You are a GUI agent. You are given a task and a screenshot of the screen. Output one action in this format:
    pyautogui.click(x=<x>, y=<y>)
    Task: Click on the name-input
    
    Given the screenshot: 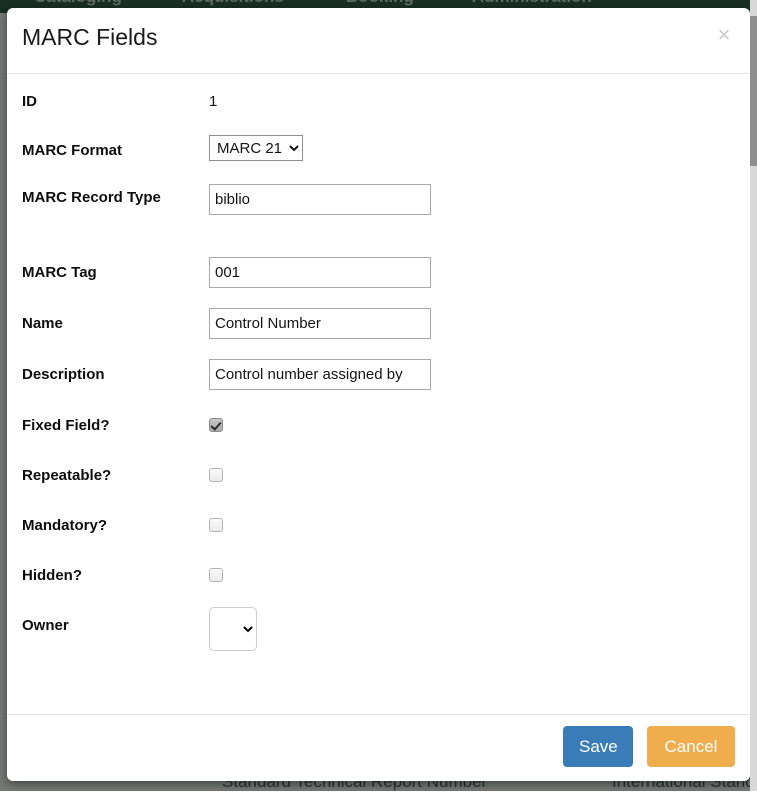 What is the action you would take?
    pyautogui.click(x=320, y=323)
    